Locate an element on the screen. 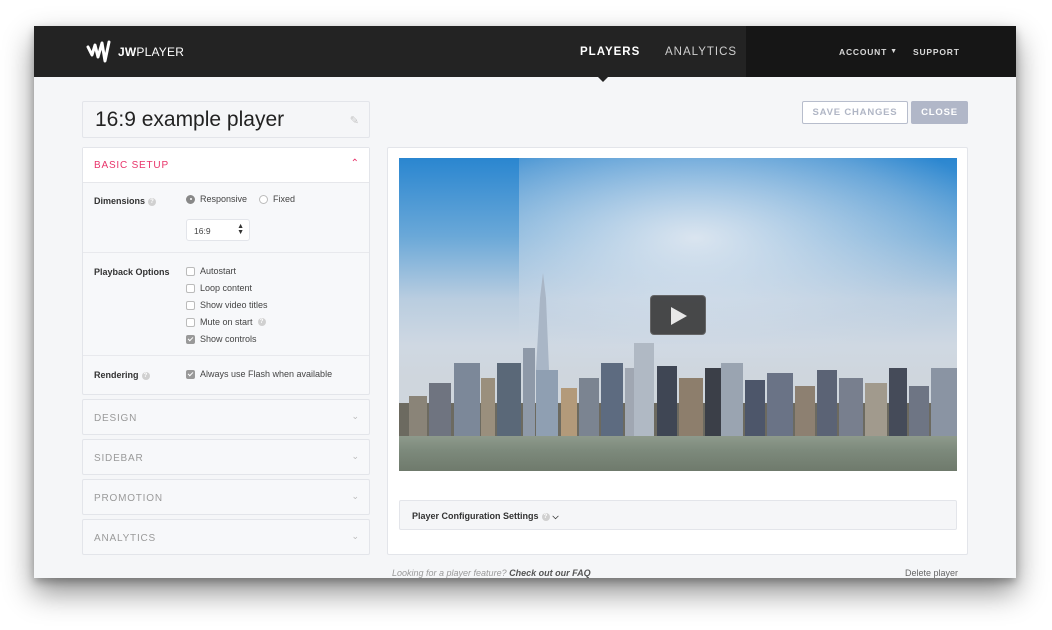 Image resolution: width=1052 pixels, height=630 pixels. checkbox-label: Loop content is located at coordinates (226, 288).